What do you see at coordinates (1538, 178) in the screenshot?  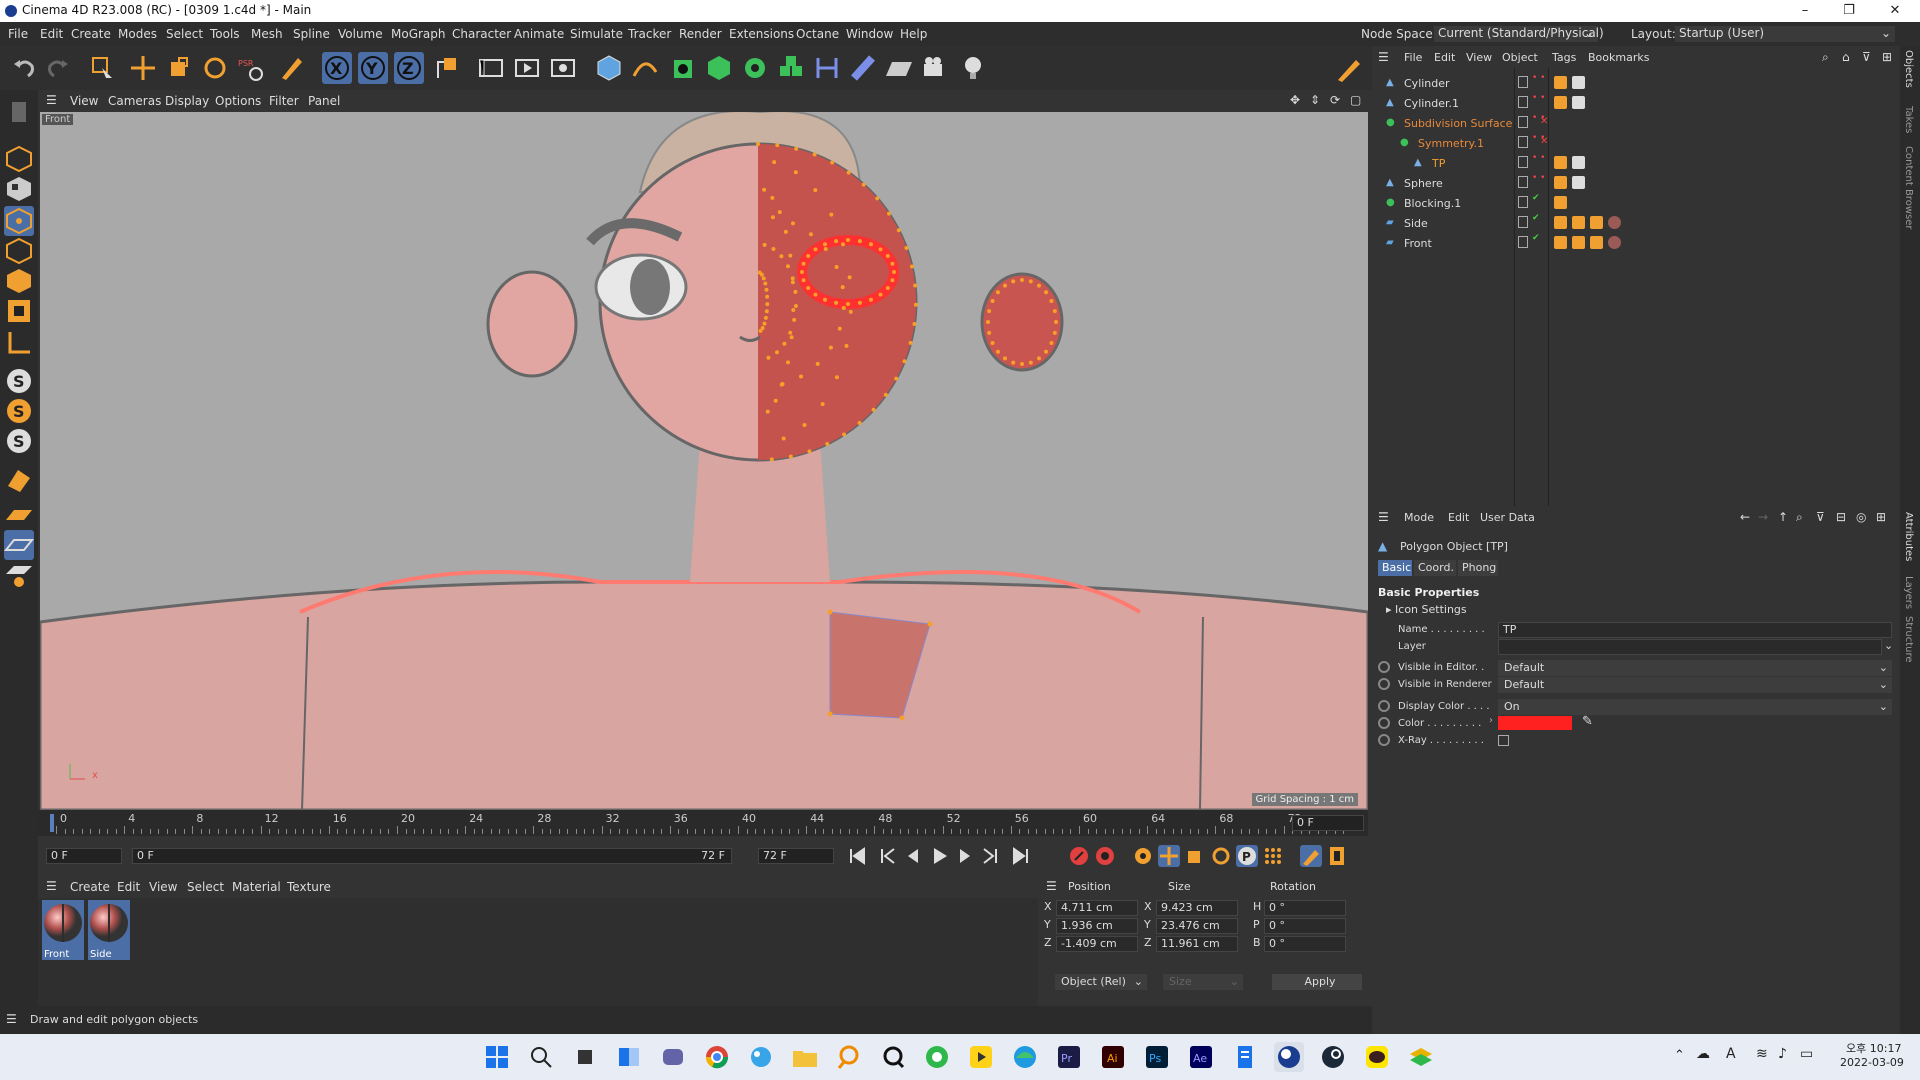 I see `visibility-dots-icon: • •` at bounding box center [1538, 178].